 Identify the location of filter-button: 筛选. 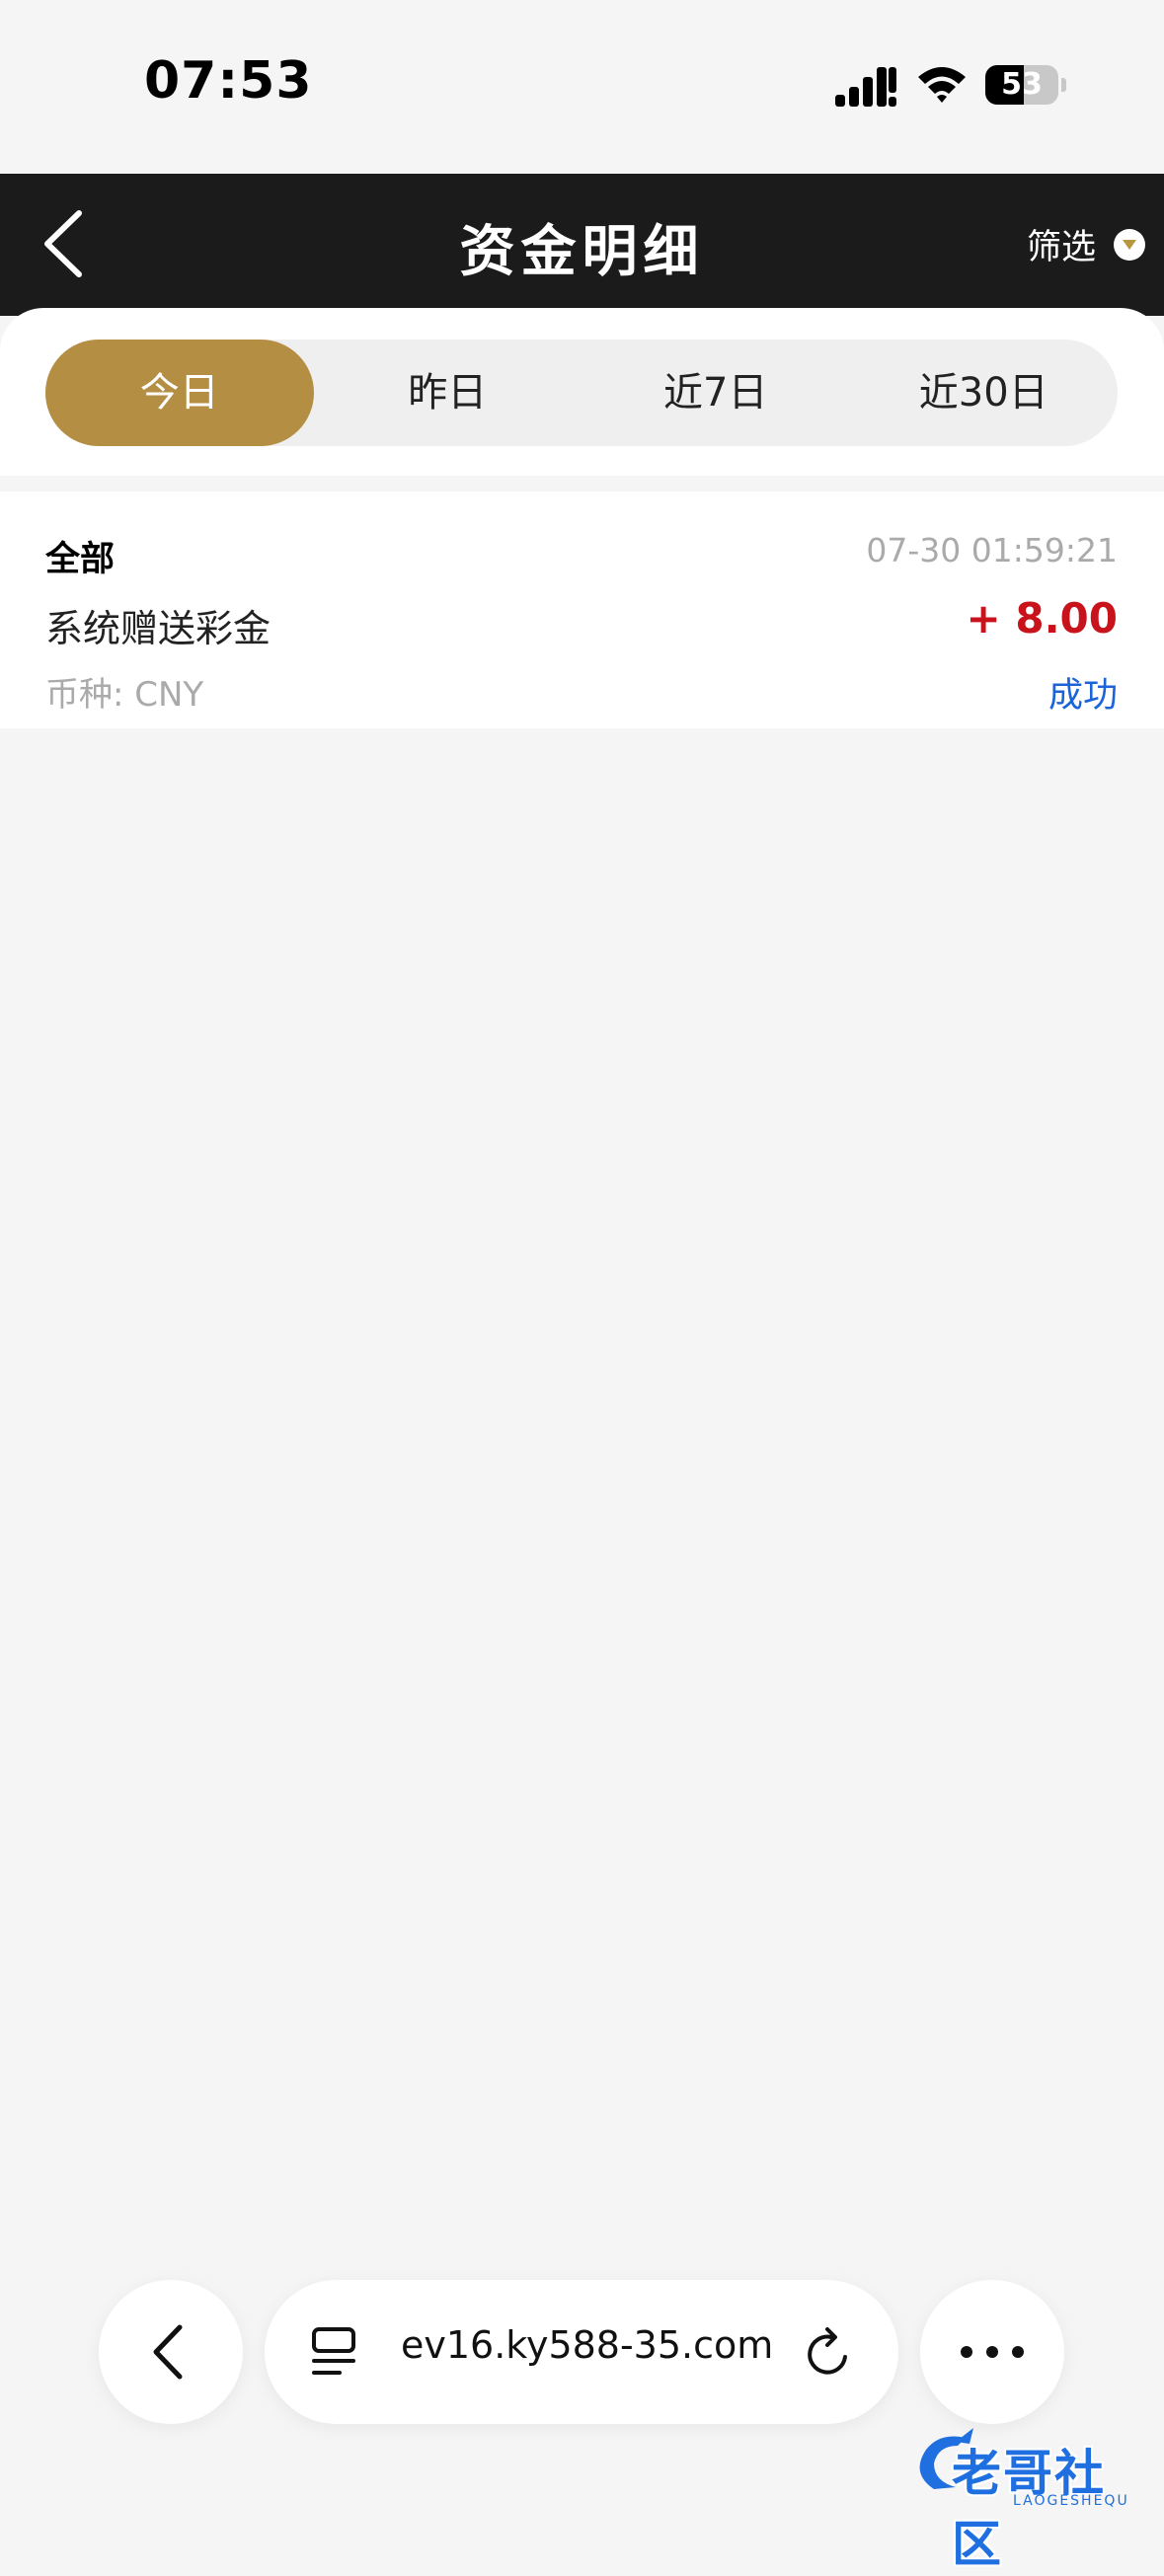
(1086, 244).